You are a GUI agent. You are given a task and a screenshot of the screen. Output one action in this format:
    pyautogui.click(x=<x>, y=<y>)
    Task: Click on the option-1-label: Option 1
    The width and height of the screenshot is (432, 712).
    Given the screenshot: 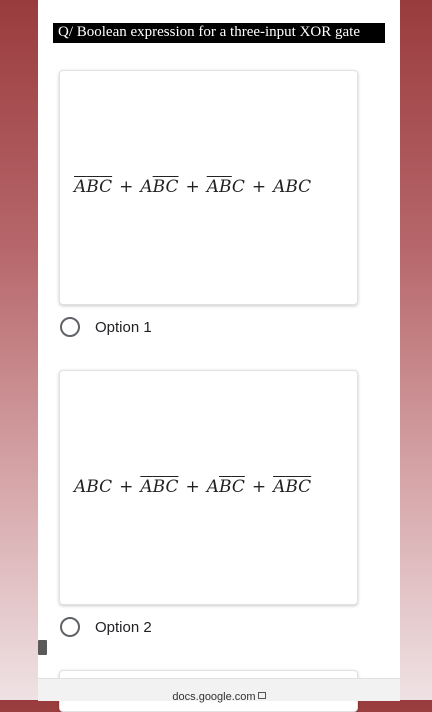 What is the action you would take?
    pyautogui.click(x=123, y=327)
    